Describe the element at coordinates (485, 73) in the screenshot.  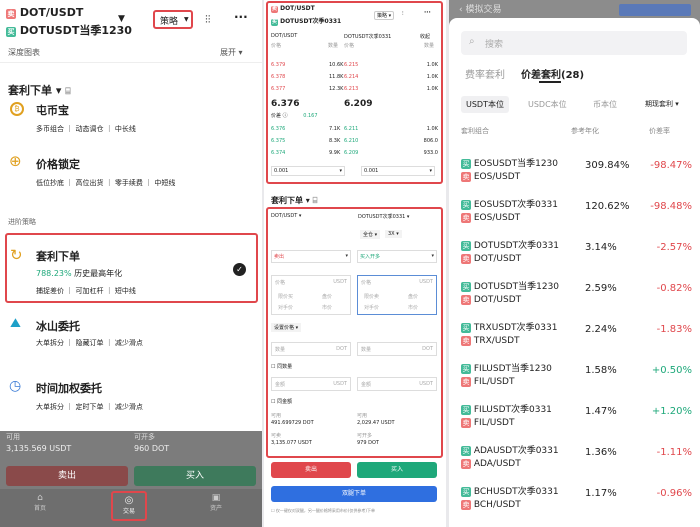
I see `tab-funding-arb: 费率套利` at that location.